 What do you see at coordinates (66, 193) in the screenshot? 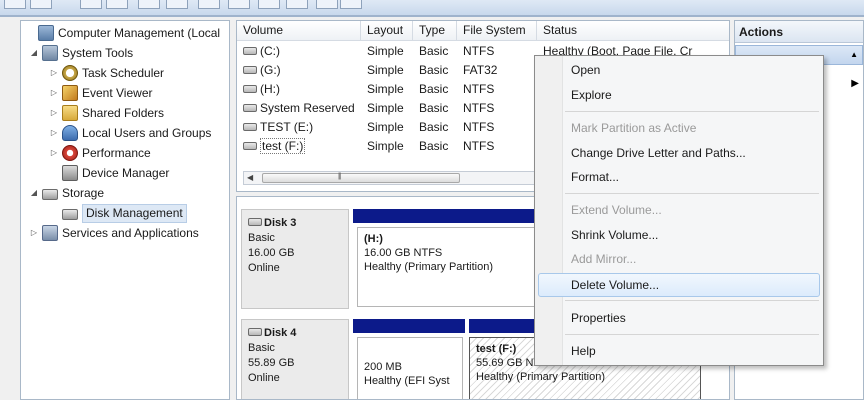
I see `tree-item-storage: ◢ Storage` at bounding box center [66, 193].